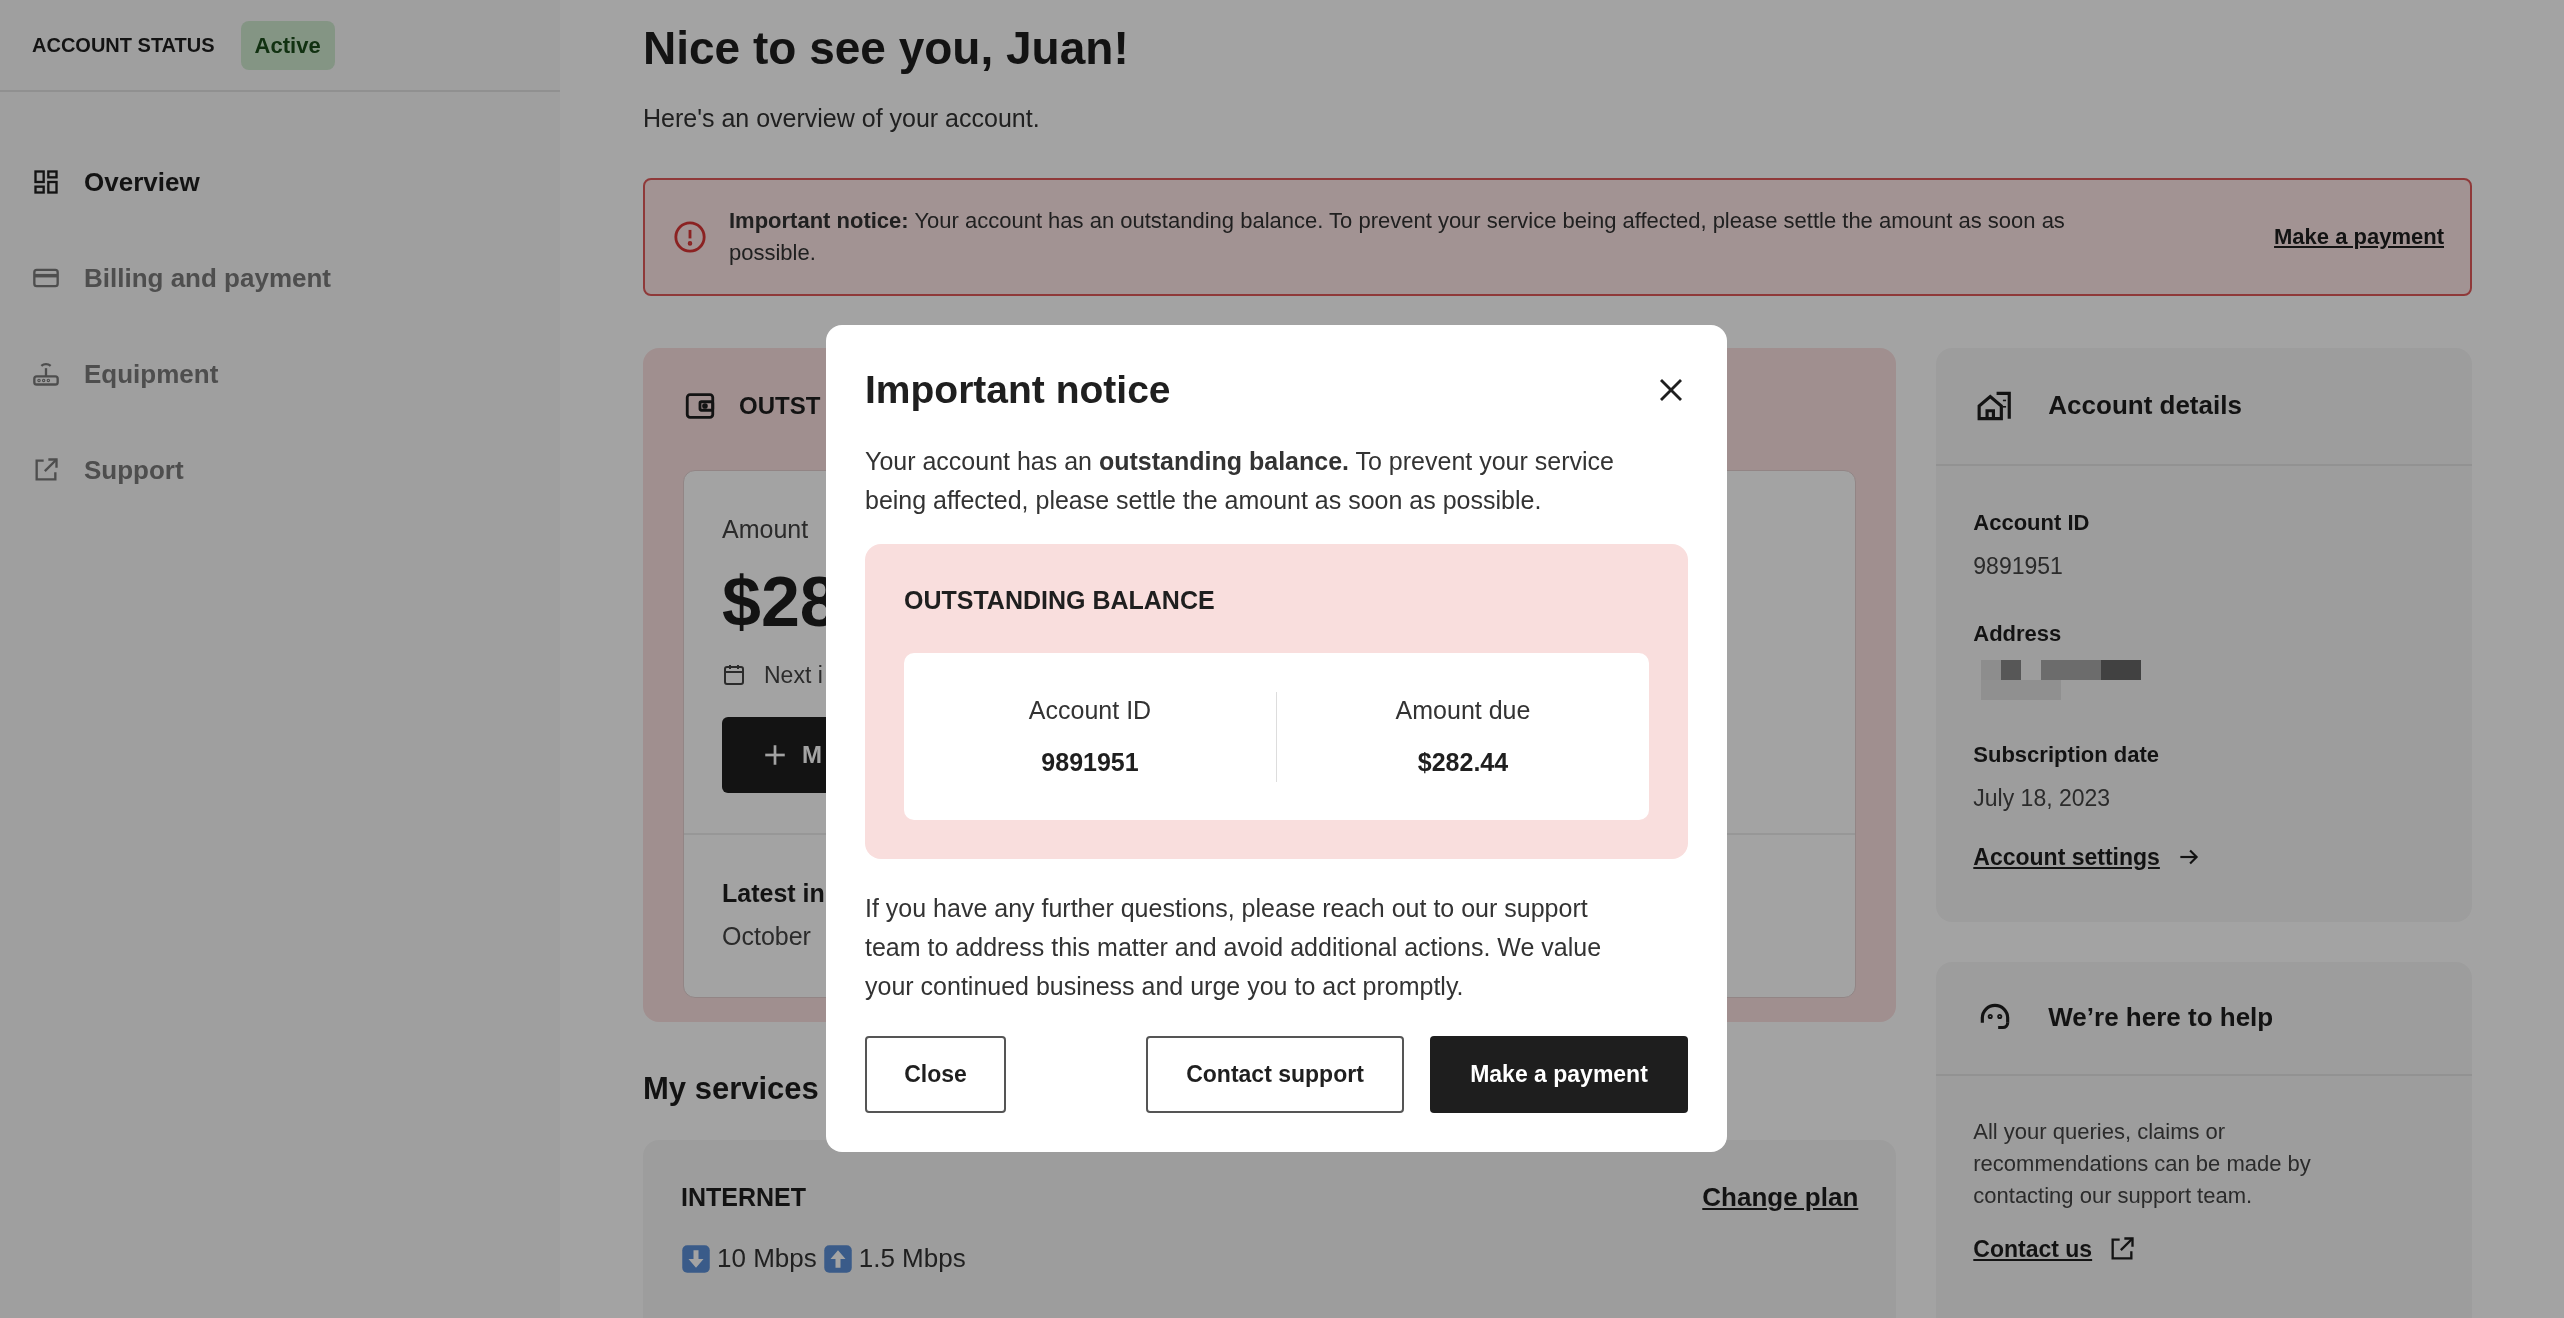  I want to click on field-label: Subscription date, so click(2066, 755).